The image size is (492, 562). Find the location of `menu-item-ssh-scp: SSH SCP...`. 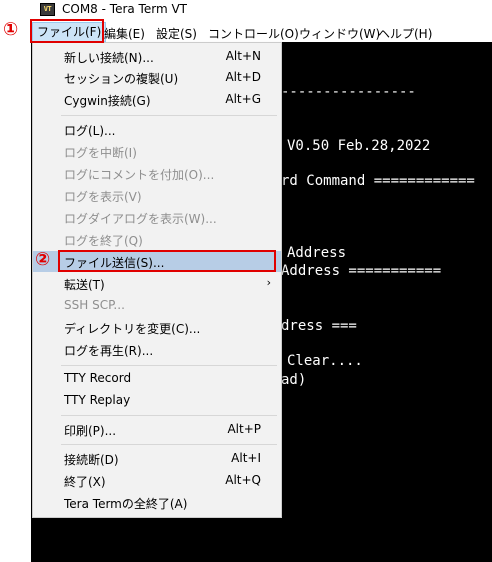

menu-item-ssh-scp: SSH SCP... is located at coordinates (157, 305).